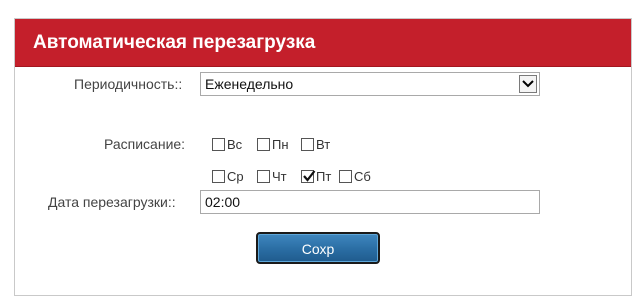 This screenshot has height=302, width=638. Describe the element at coordinates (280, 144) in the screenshot. I see `day-label: Пн` at that location.